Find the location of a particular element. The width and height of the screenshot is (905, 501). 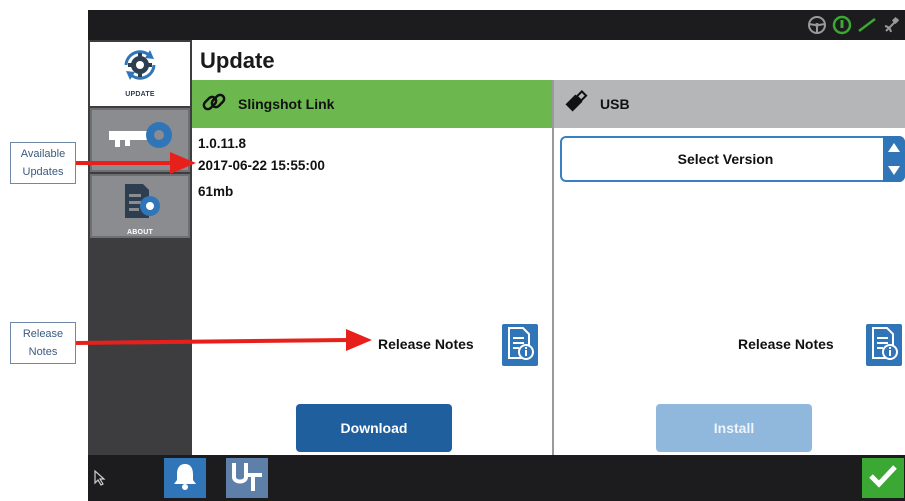

usb-header: USB is located at coordinates (729, 104).